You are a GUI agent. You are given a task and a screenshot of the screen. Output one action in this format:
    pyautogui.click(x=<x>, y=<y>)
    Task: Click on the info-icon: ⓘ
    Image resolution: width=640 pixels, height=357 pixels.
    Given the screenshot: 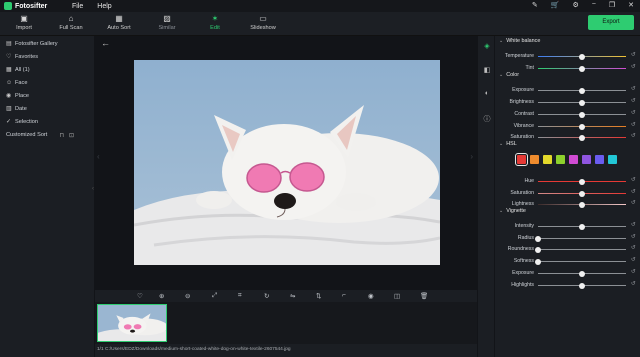 What is the action you would take?
    pyautogui.click(x=487, y=119)
    